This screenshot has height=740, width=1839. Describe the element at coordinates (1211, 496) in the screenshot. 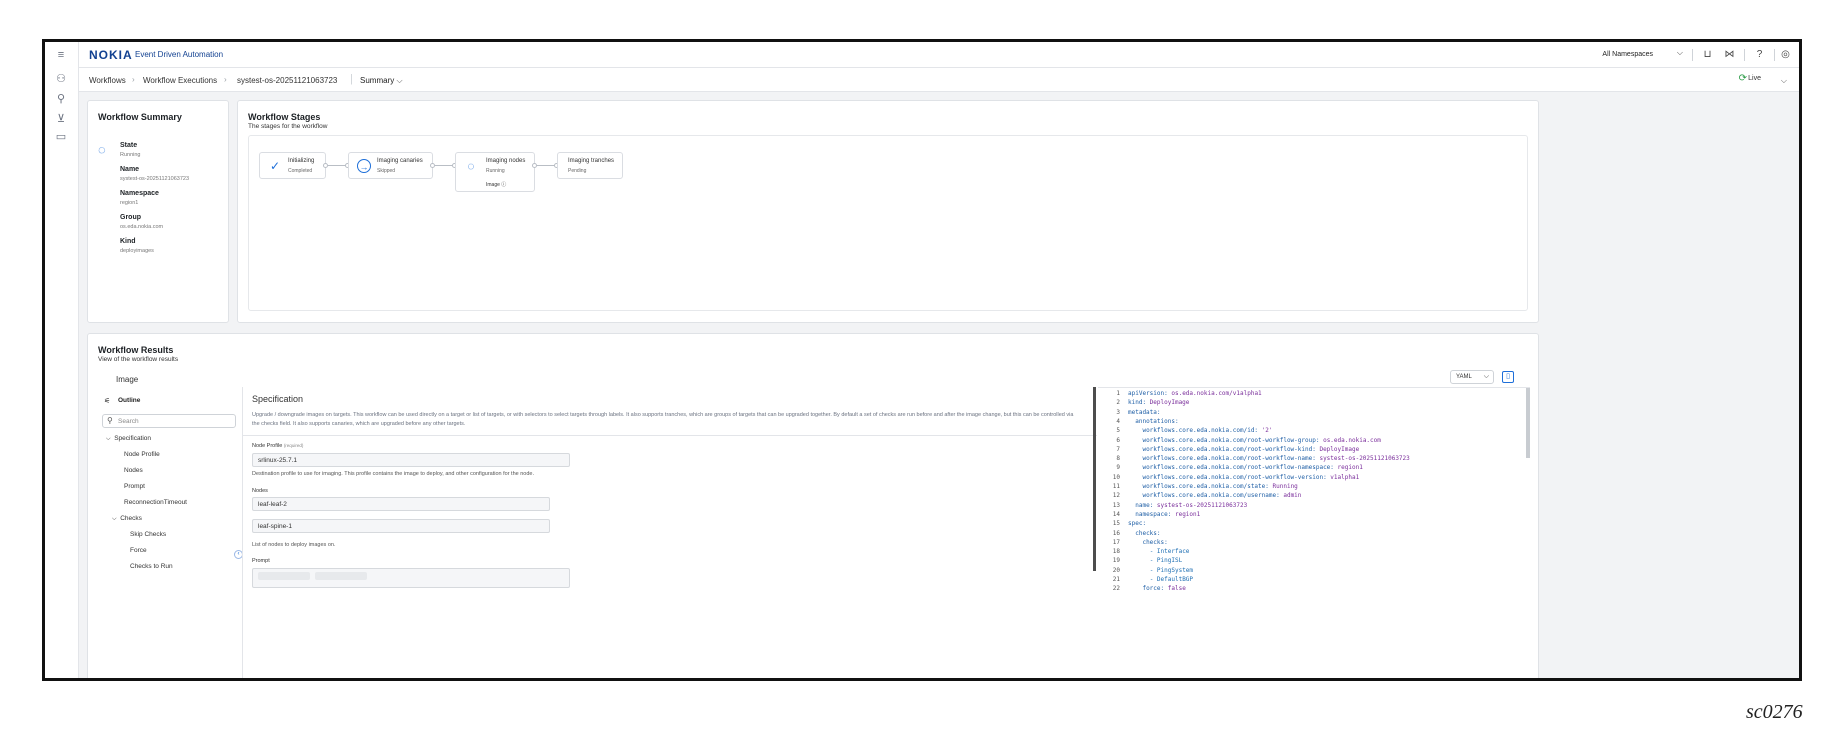

I see `yaml-key: workflows.core.eda.nokia.com/username:` at that location.